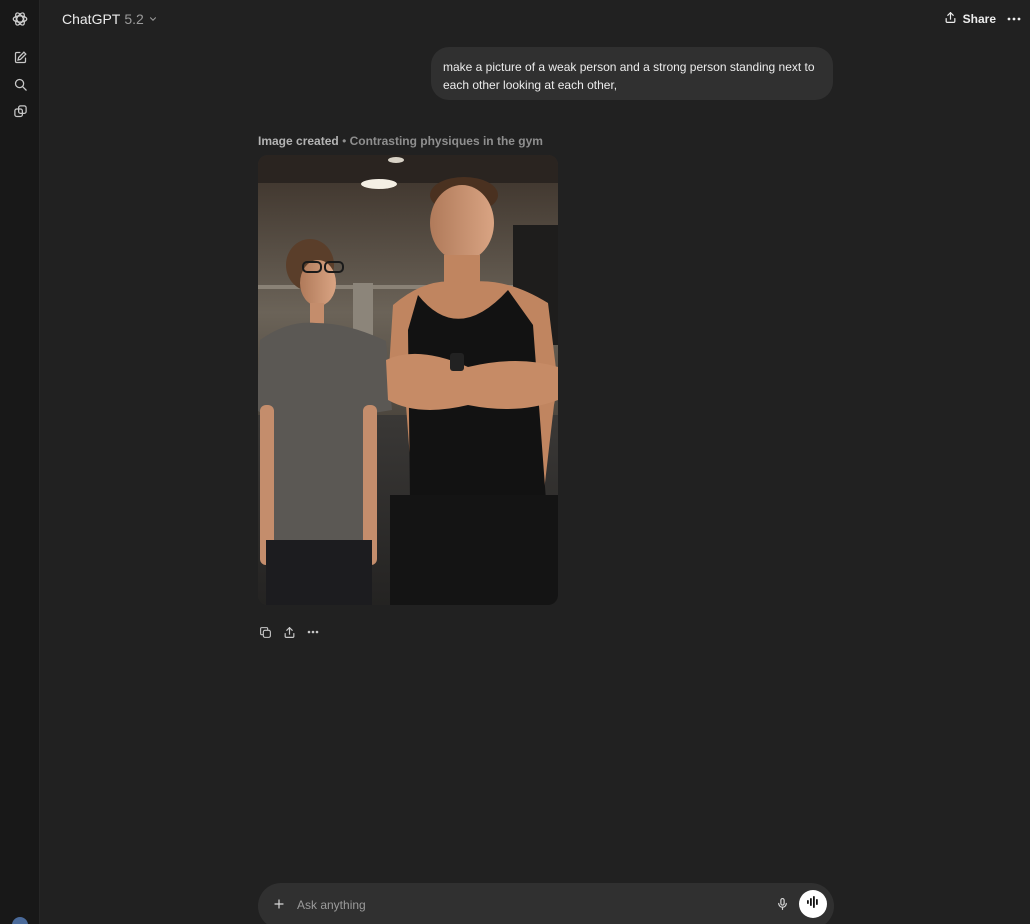 The image size is (1030, 924). What do you see at coordinates (20, 920) in the screenshot?
I see `avatar` at bounding box center [20, 920].